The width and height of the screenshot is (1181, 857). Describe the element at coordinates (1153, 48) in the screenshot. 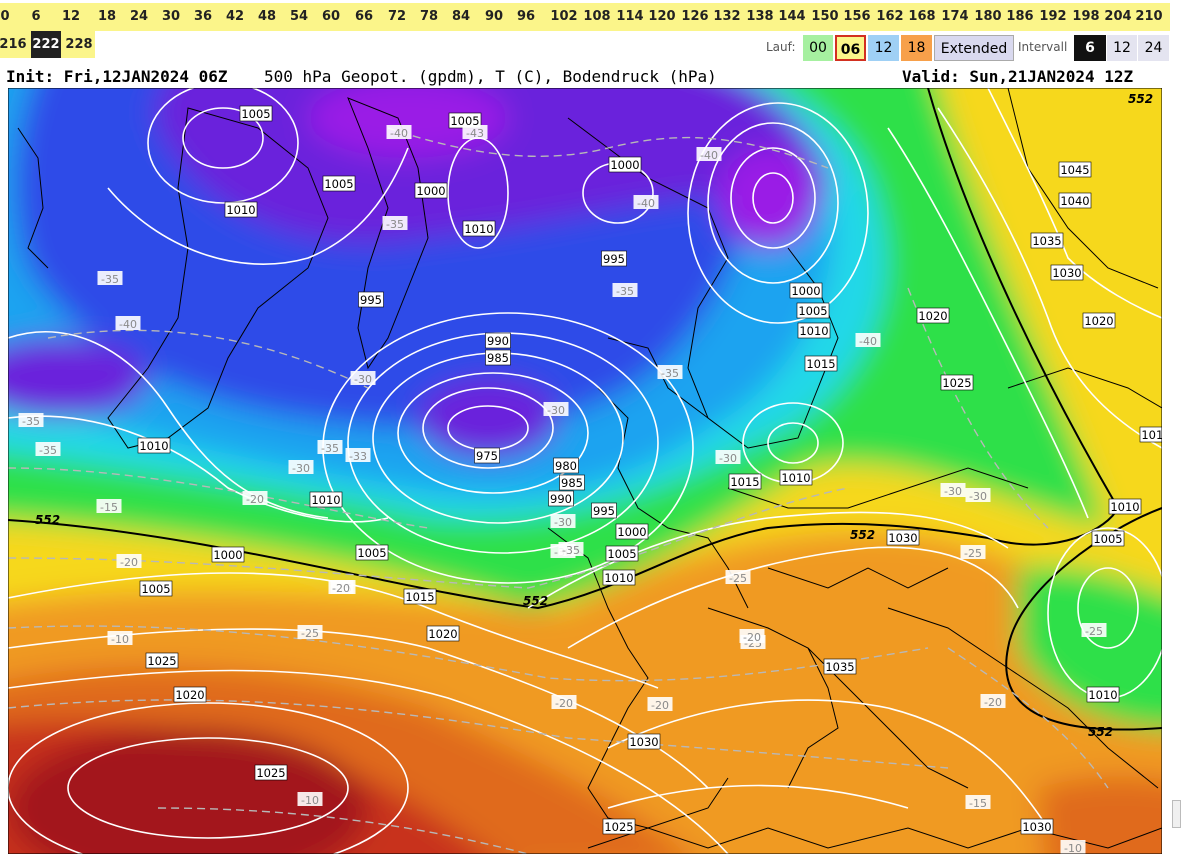

I see `interval-24-button: 24` at that location.